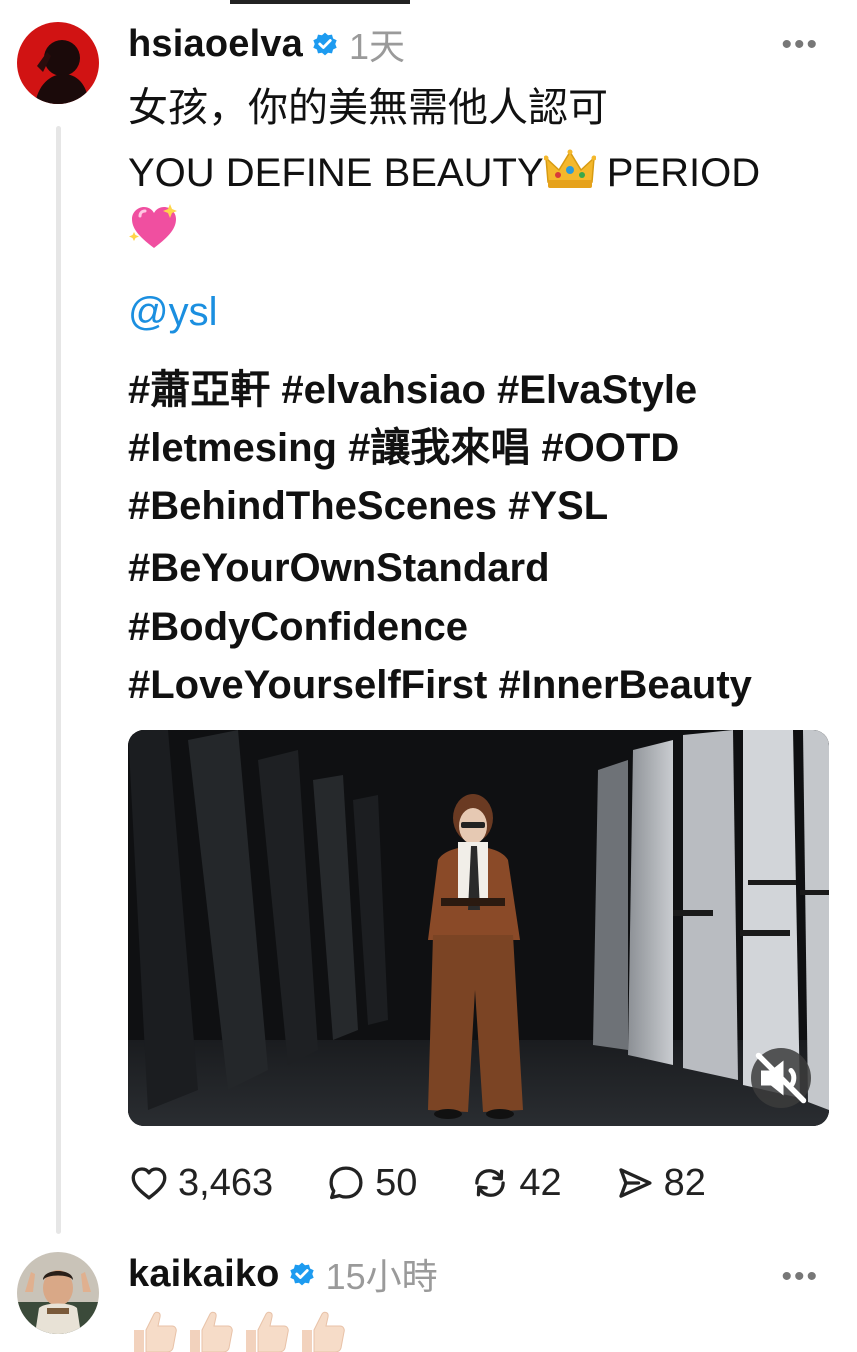  What do you see at coordinates (371, 1183) in the screenshot?
I see `reply-button: 50` at bounding box center [371, 1183].